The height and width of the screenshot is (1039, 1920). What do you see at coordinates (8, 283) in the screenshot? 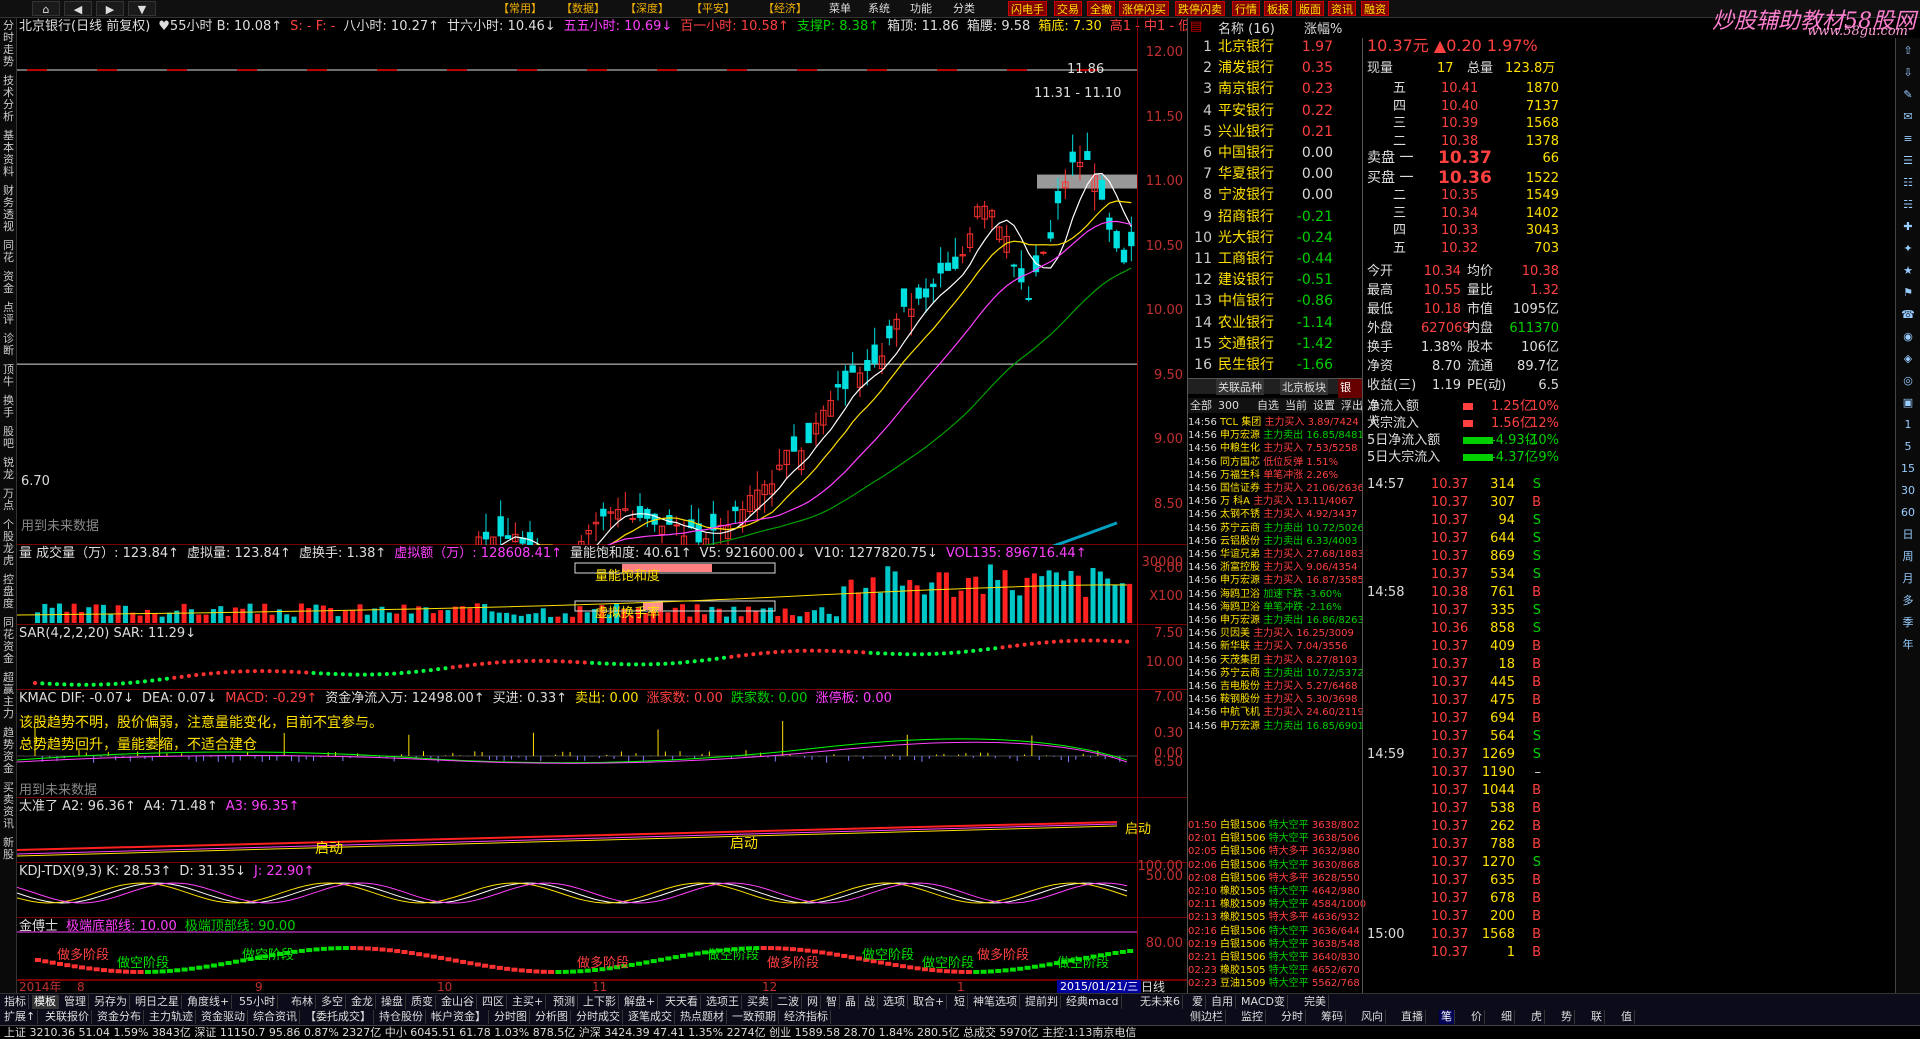
I see `left-tab-5: 资金` at bounding box center [8, 283].